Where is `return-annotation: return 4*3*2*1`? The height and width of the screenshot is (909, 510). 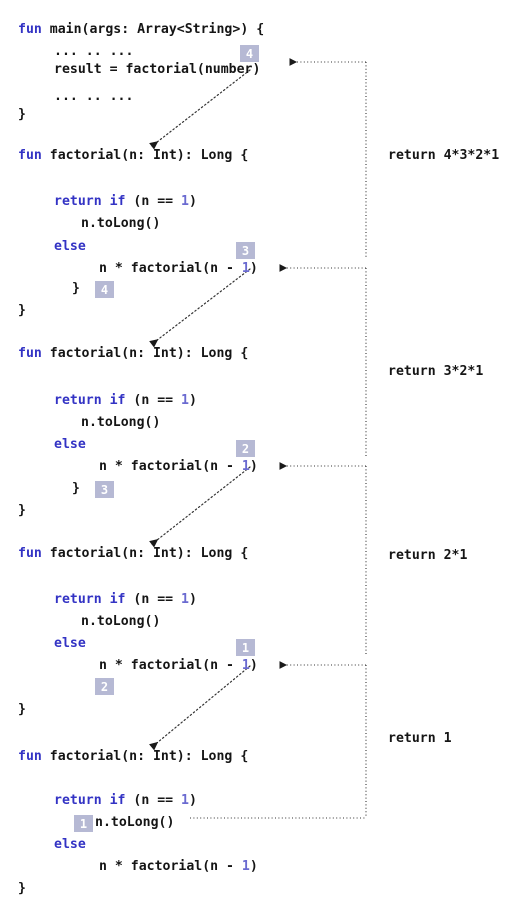 return-annotation: return 4*3*2*1 is located at coordinates (444, 155).